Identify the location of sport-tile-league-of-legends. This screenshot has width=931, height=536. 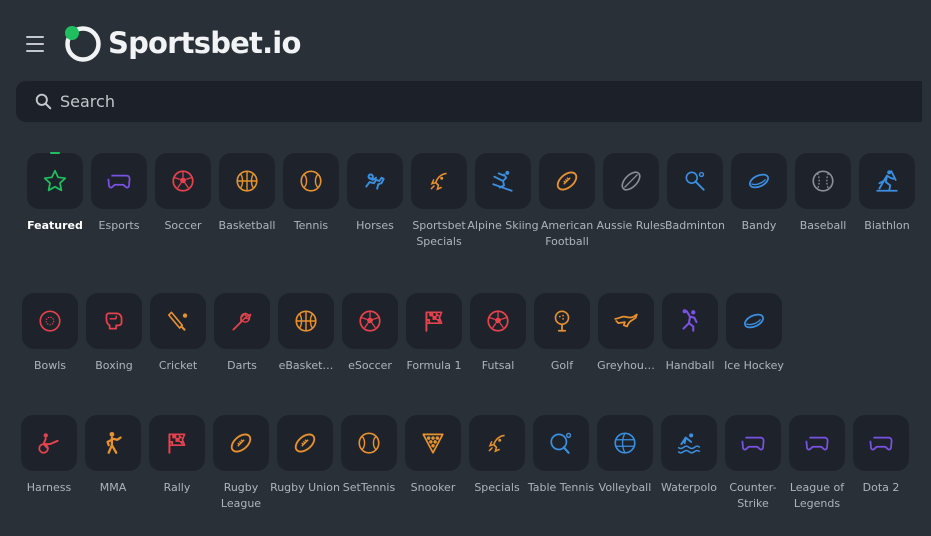
(817, 443).